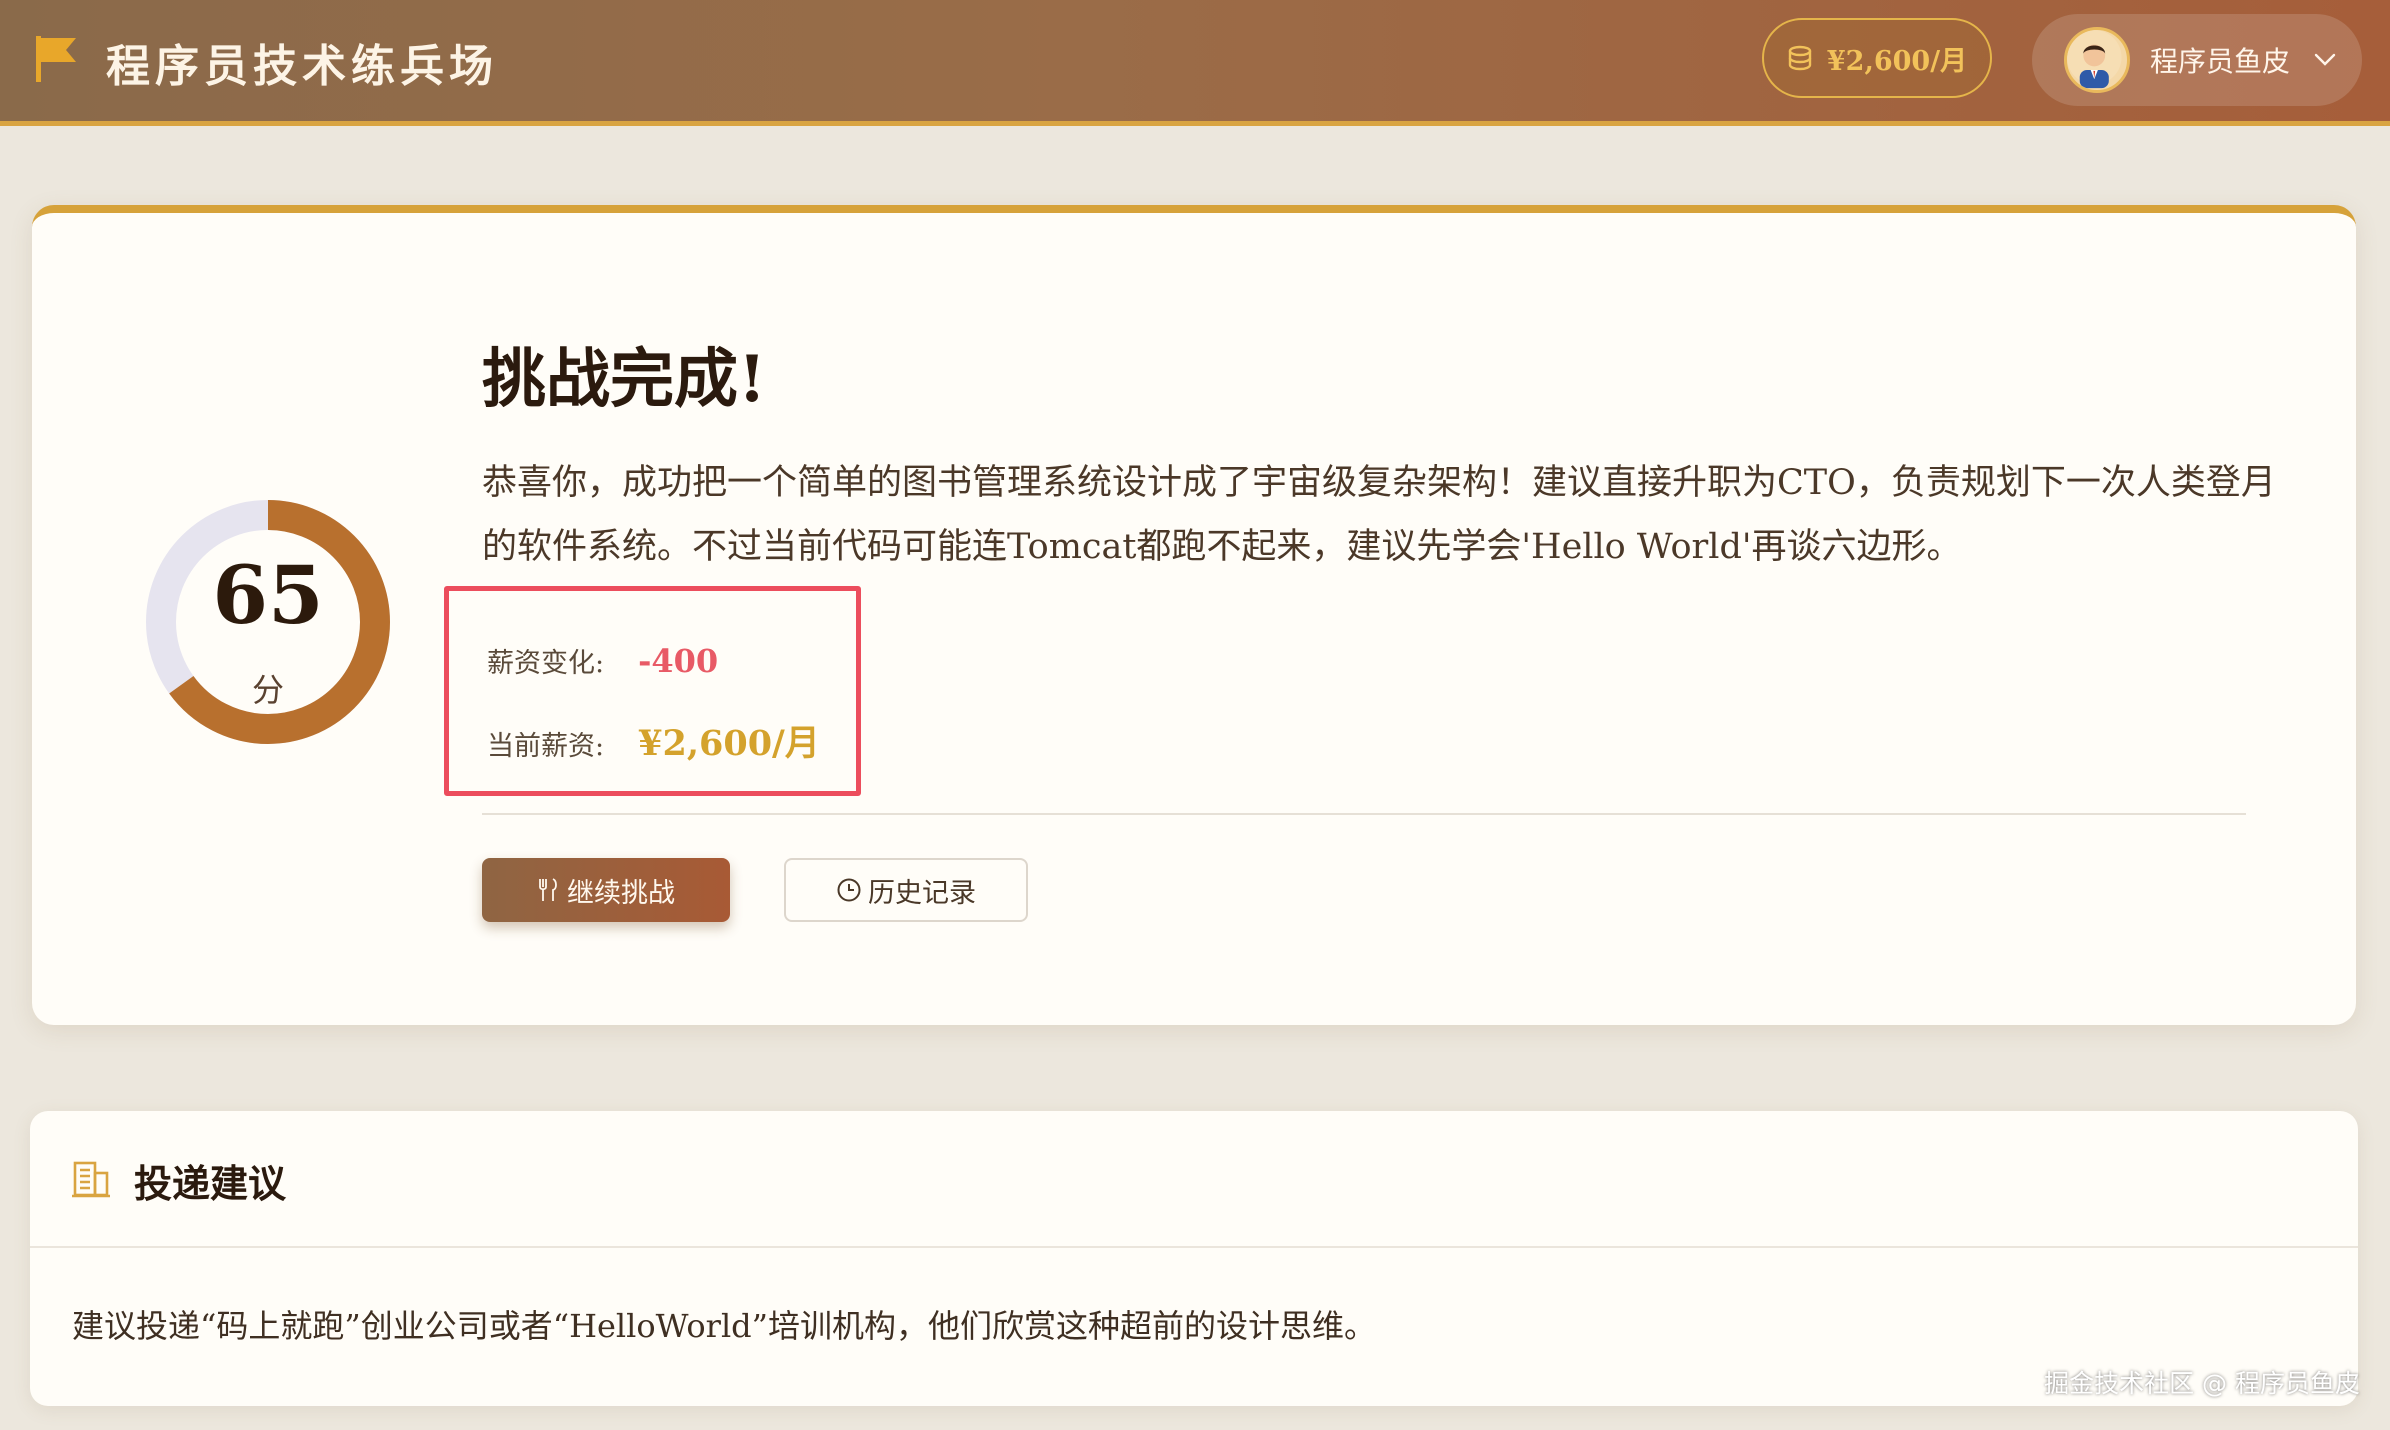 Image resolution: width=2390 pixels, height=1430 pixels. What do you see at coordinates (652, 691) in the screenshot?
I see `salary-summary-highlight: 薪资变化: -400 当前薪资: ¥2,600/月` at bounding box center [652, 691].